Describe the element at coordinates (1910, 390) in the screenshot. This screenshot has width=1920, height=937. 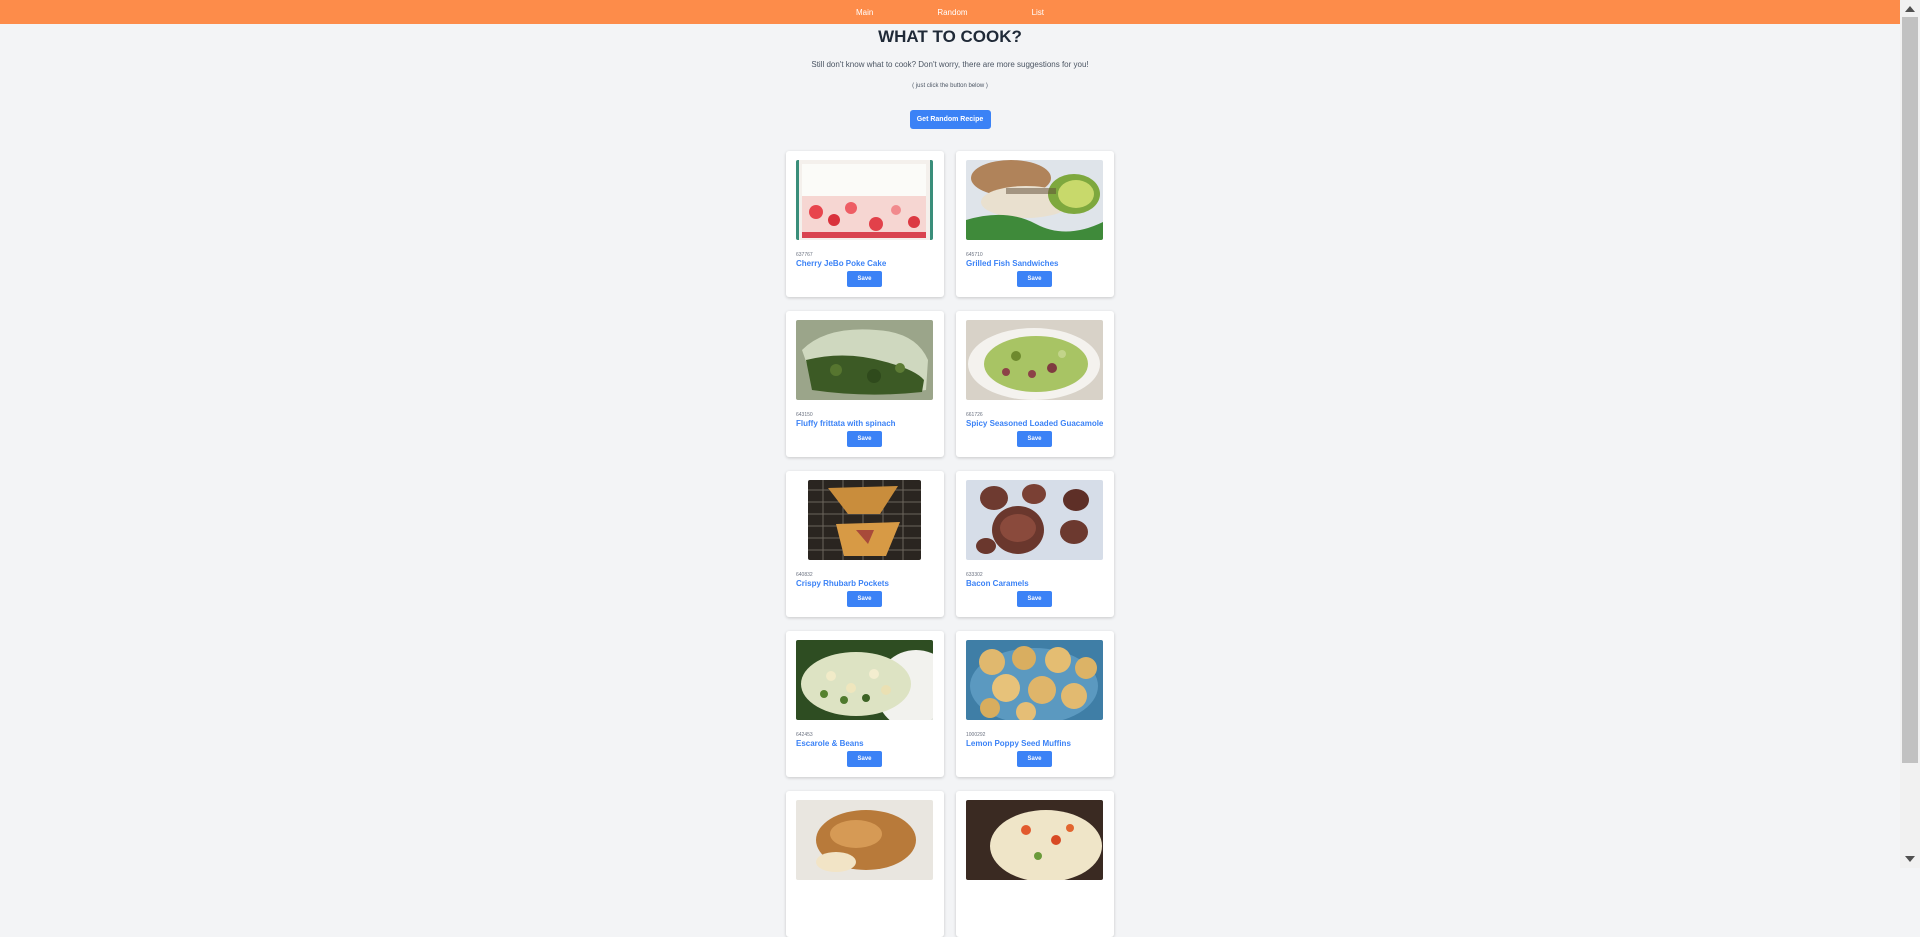
I see `scrollbar-thumb` at that location.